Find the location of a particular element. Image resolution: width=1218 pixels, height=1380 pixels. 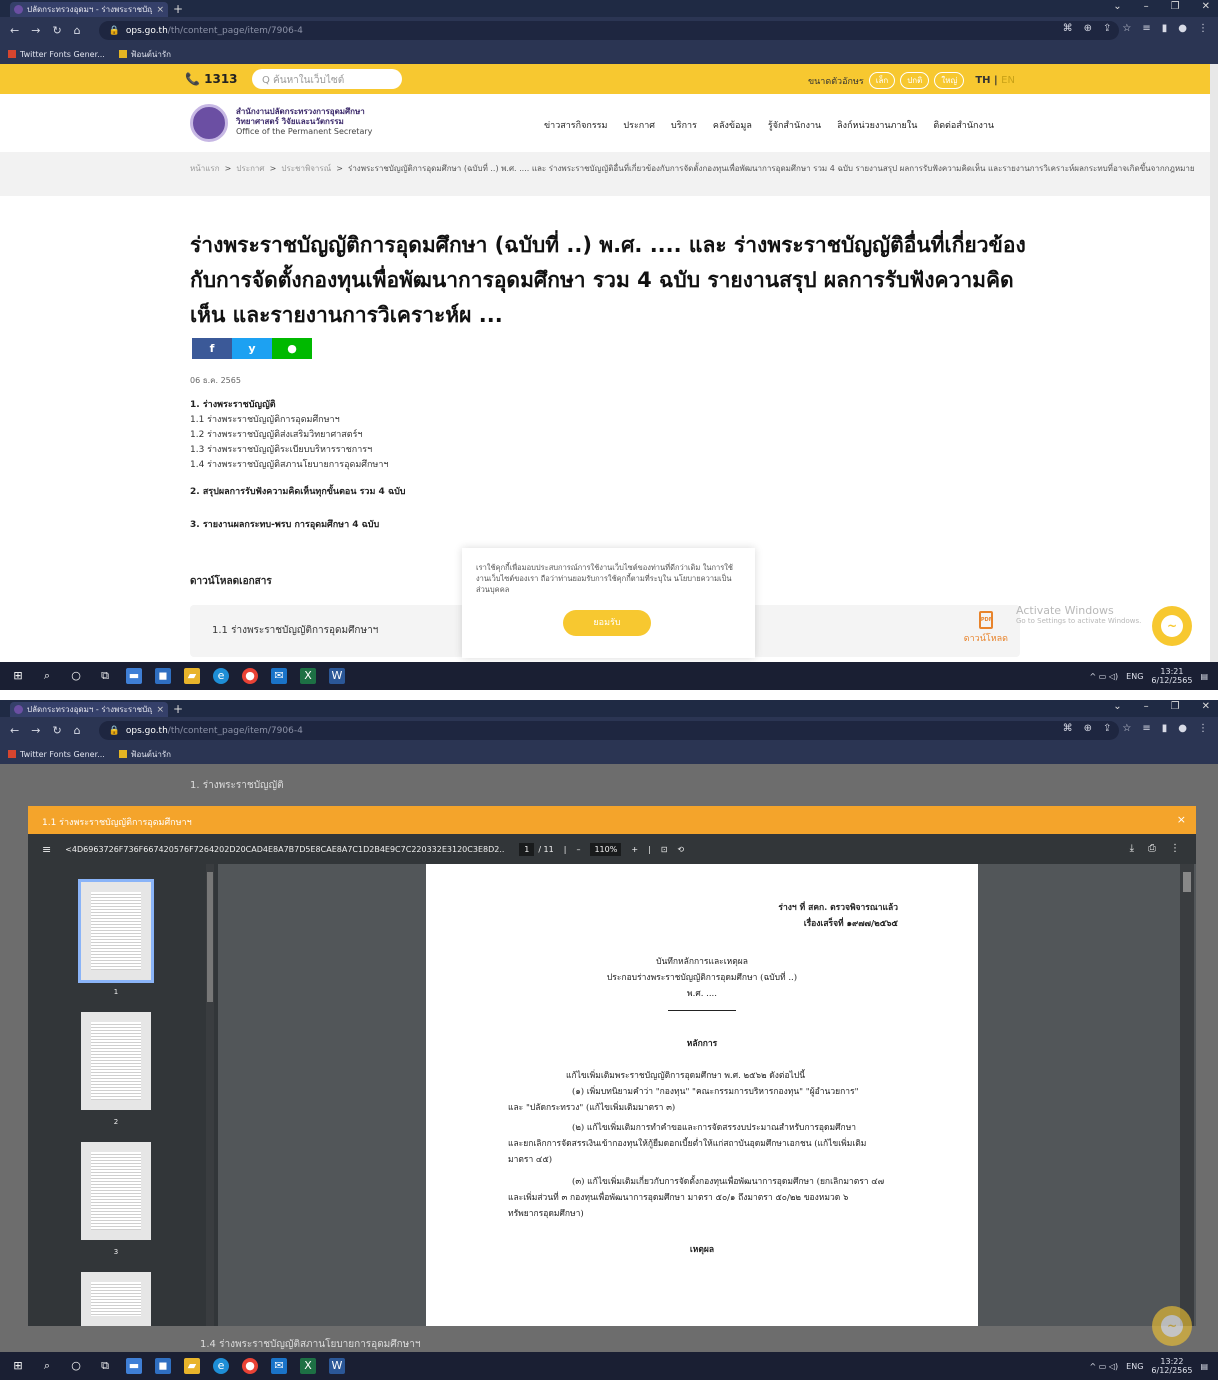

sidebar-menu-icon: ≡ is located at coordinates (46, 849).